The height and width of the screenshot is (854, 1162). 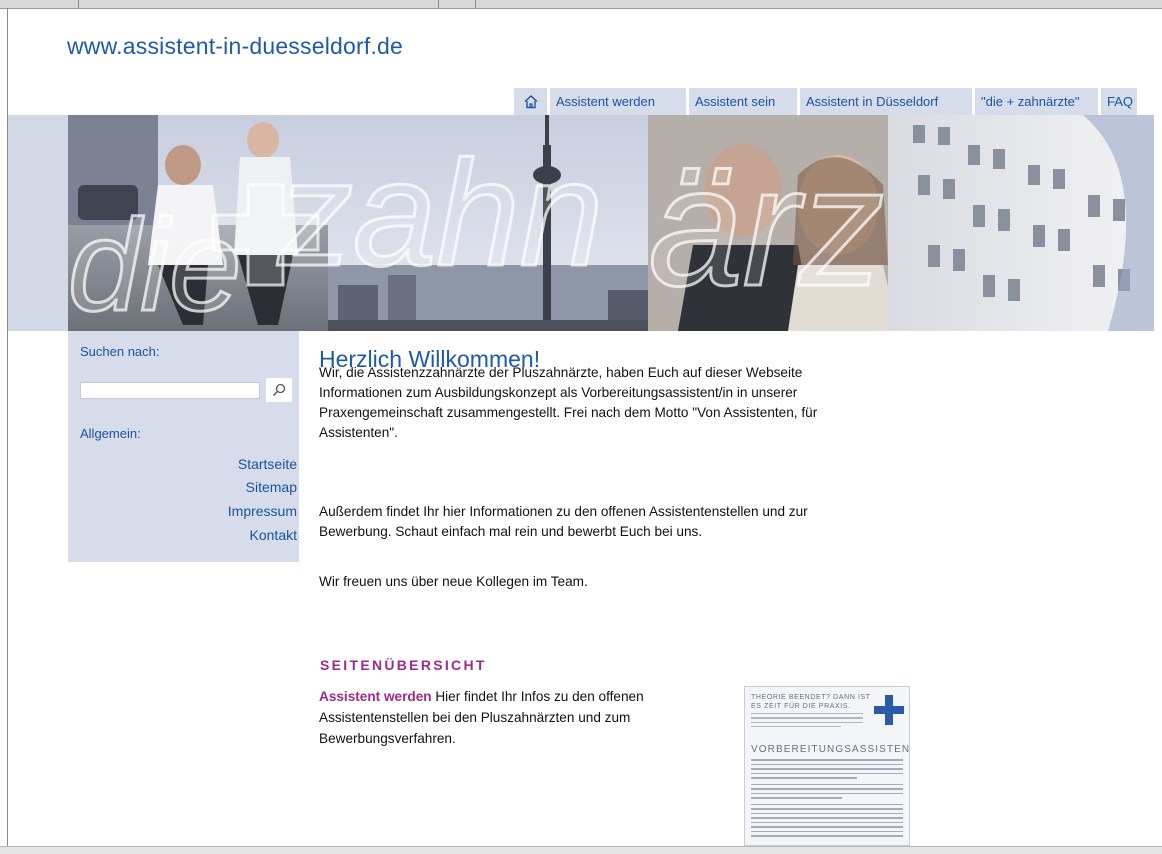 What do you see at coordinates (1119, 101) in the screenshot?
I see `nav-tab-faq: FAQ` at bounding box center [1119, 101].